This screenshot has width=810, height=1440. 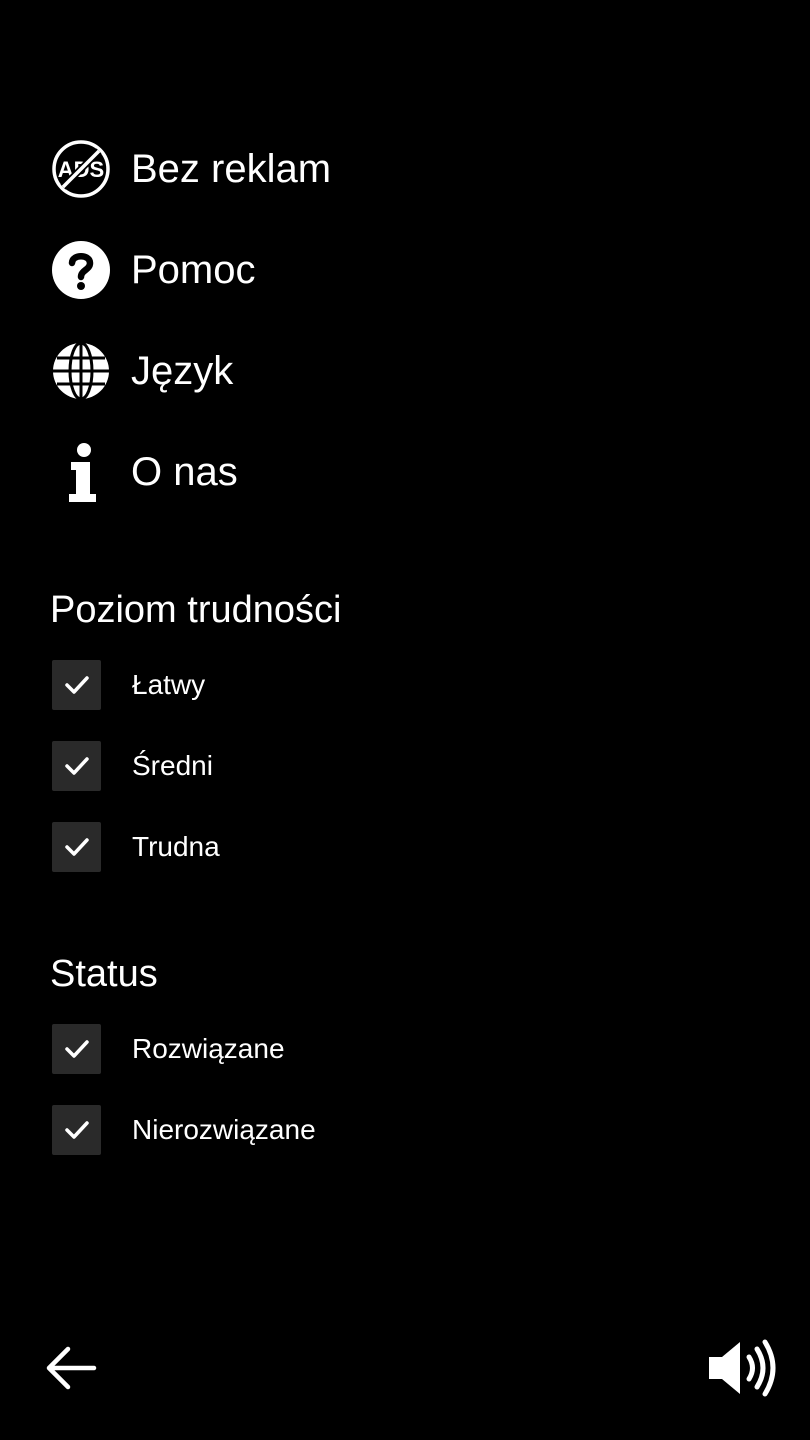 I want to click on help-icon, so click(x=81, y=270).